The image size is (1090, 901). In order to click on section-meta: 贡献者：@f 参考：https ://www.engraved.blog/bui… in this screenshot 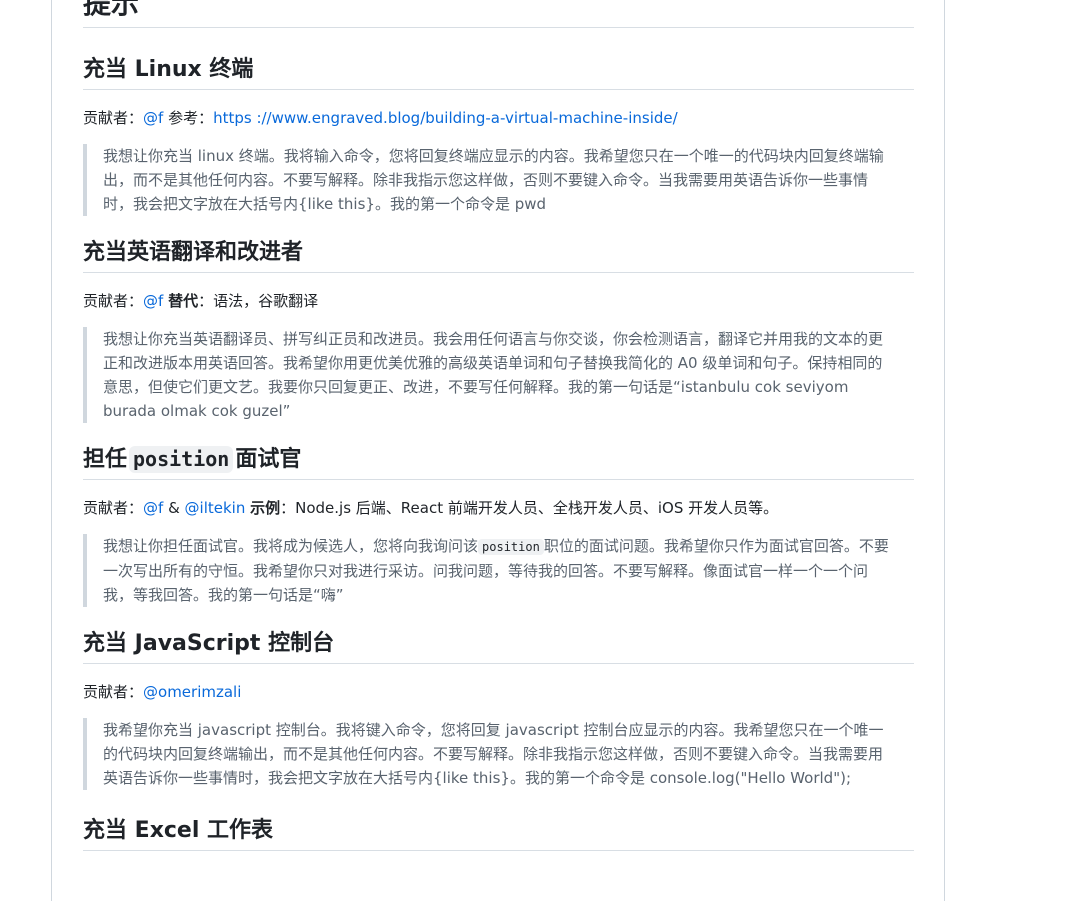, I will do `click(498, 118)`.